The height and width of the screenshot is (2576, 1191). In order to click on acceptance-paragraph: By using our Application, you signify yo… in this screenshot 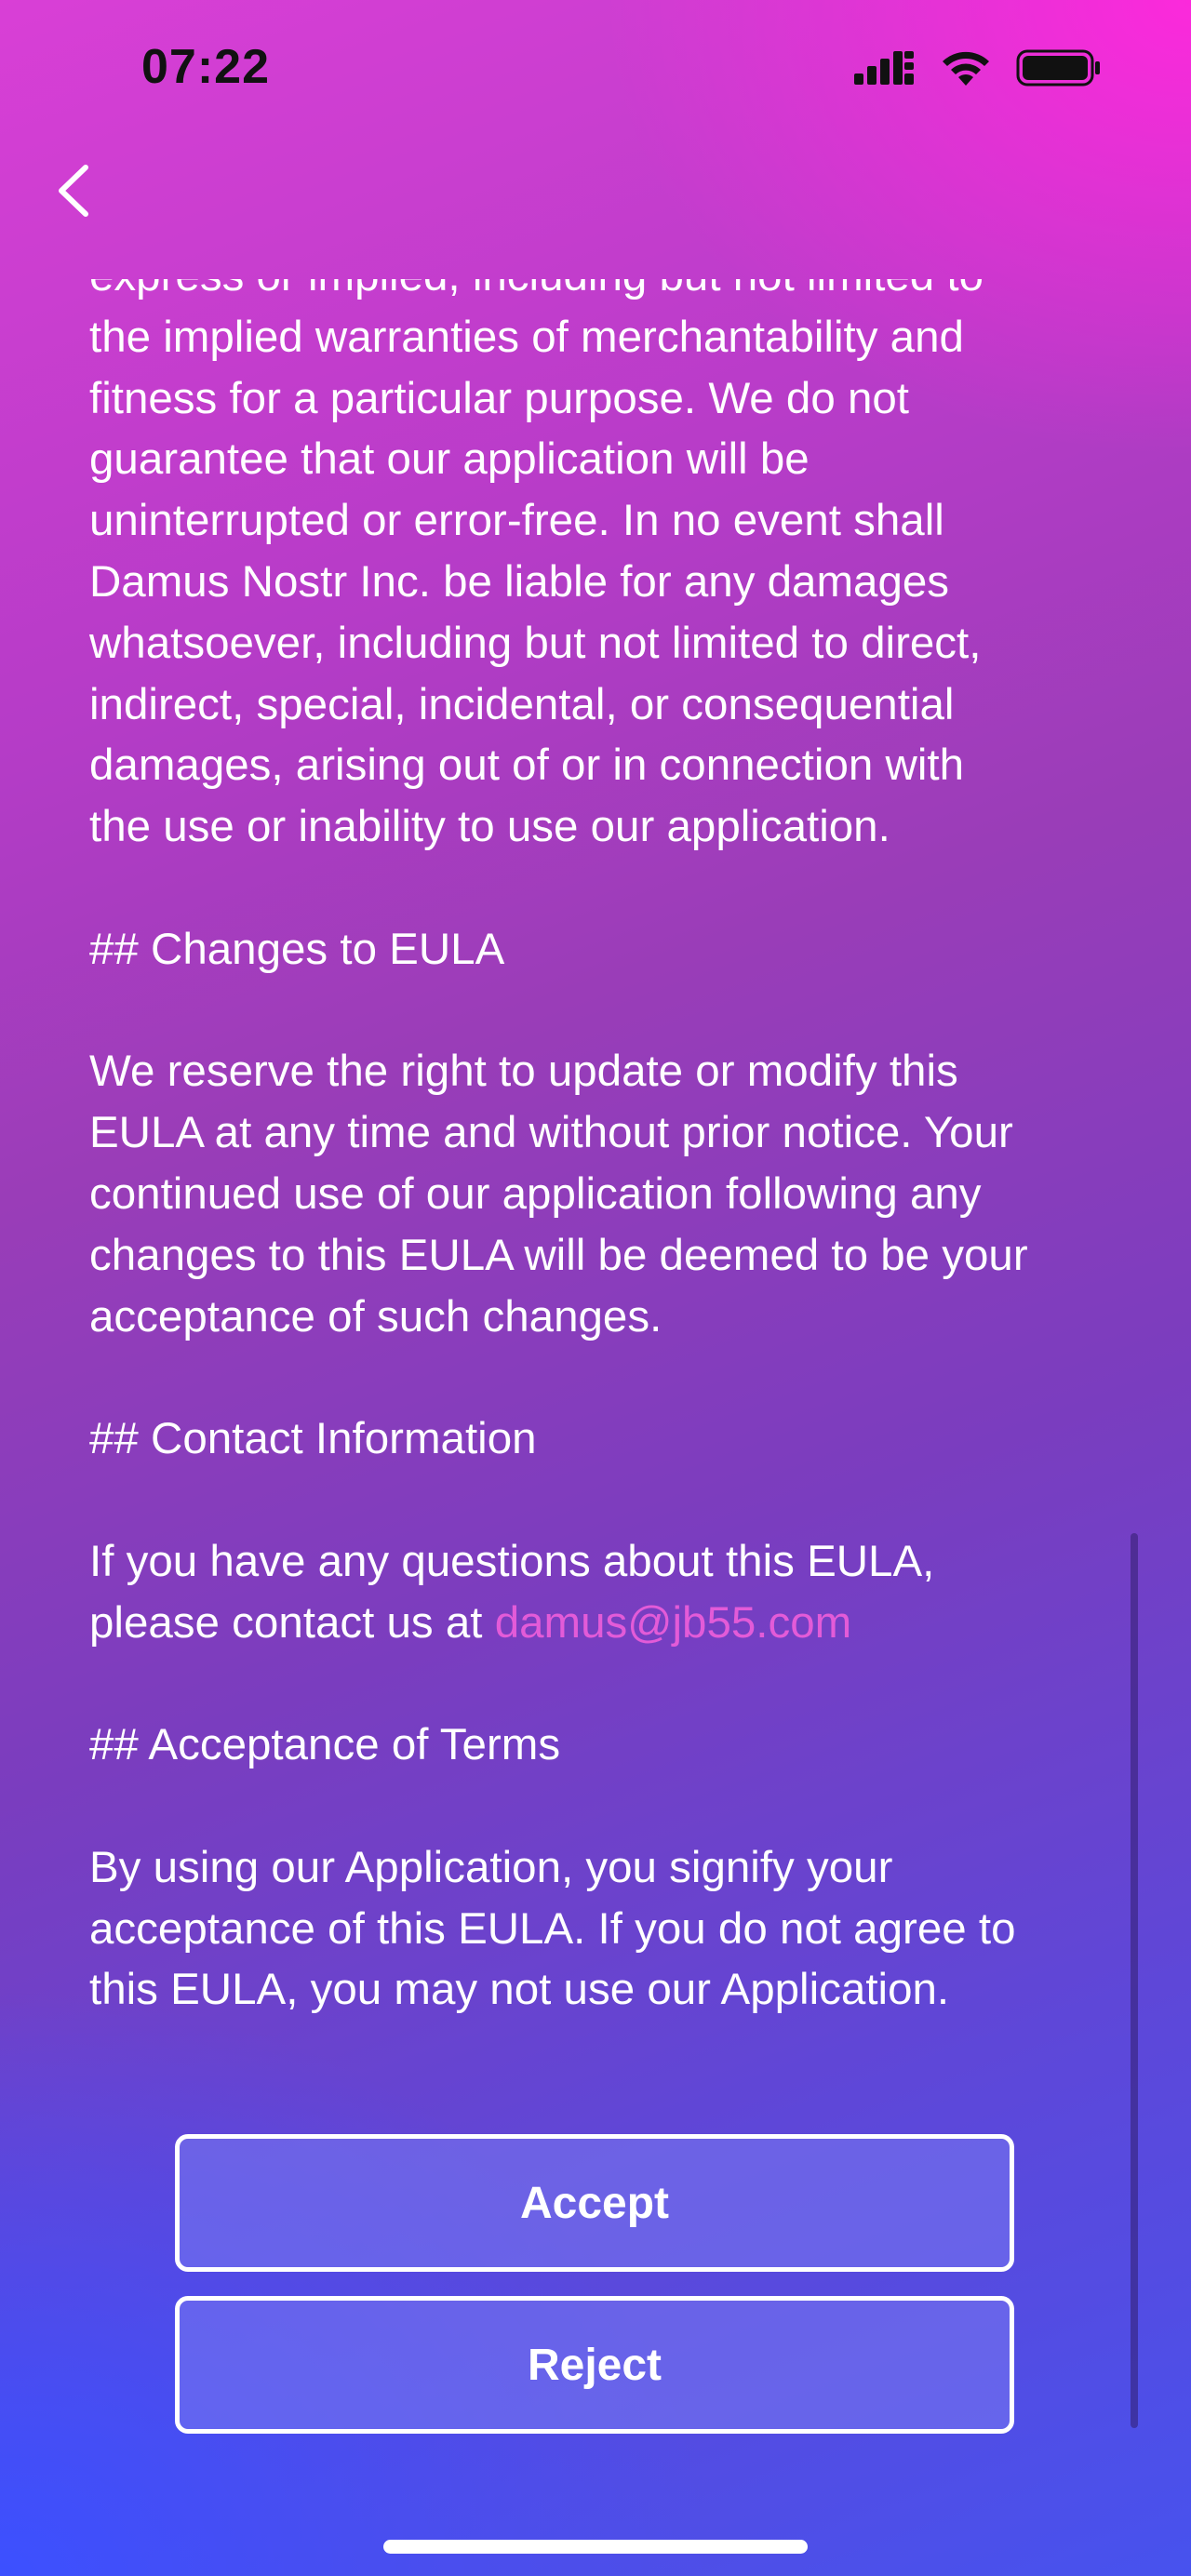, I will do `click(552, 1928)`.